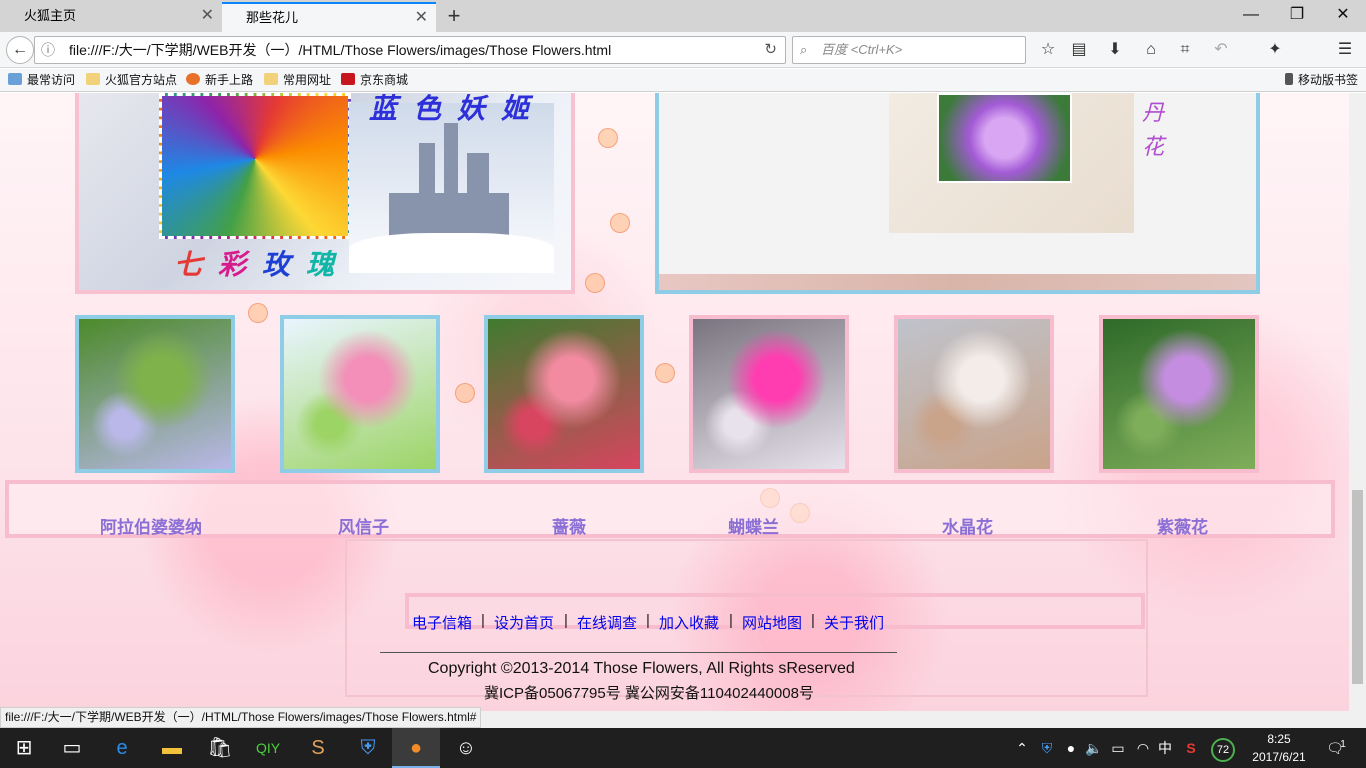  I want to click on ime-indicator: 中, so click(1165, 748).